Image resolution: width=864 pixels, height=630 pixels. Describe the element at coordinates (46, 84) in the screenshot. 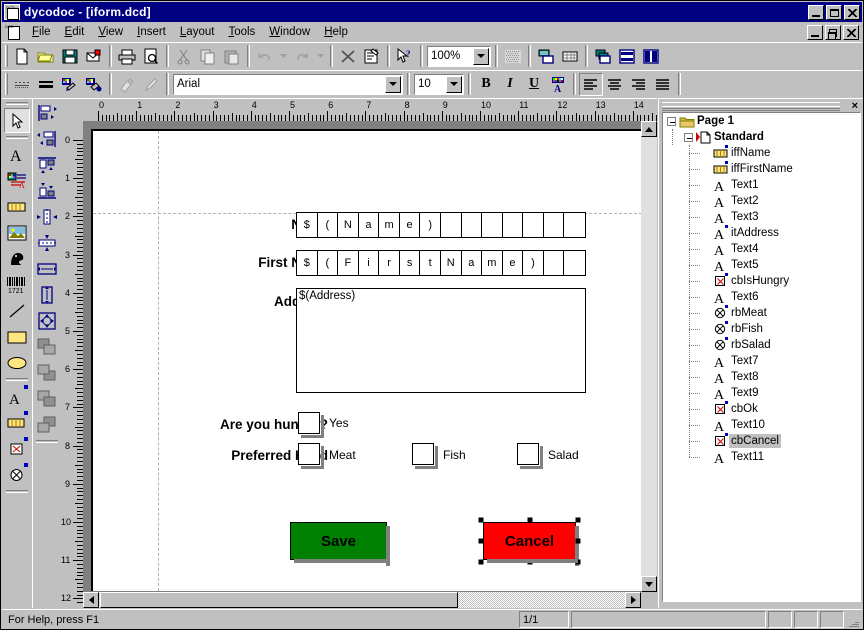

I see `line-weight-icon` at that location.